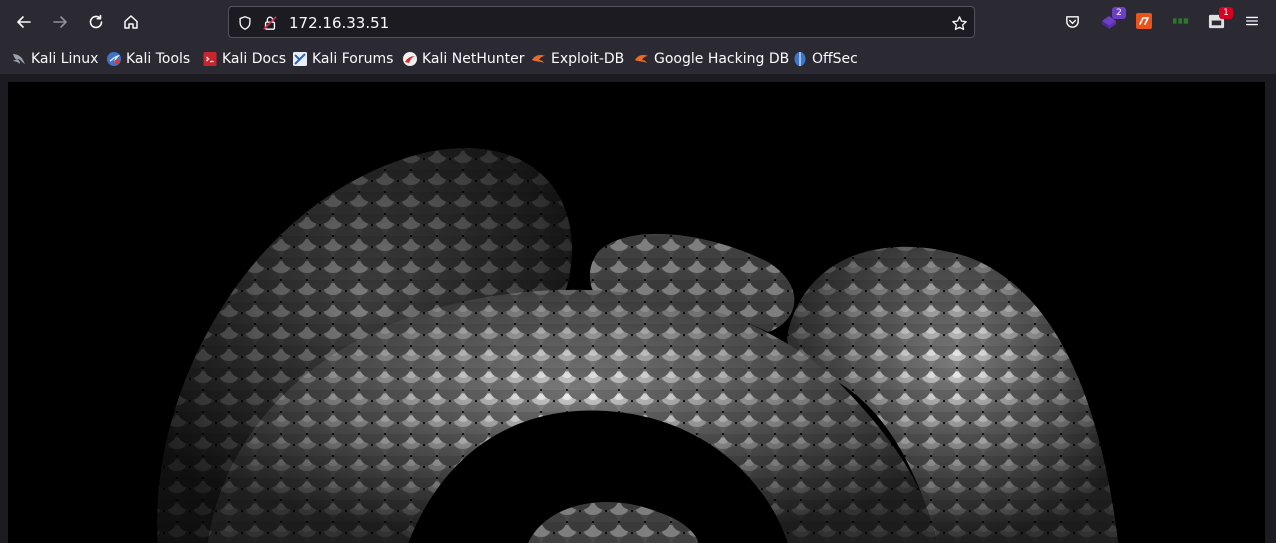  I want to click on extension-badge-count: 1, so click(1226, 13).